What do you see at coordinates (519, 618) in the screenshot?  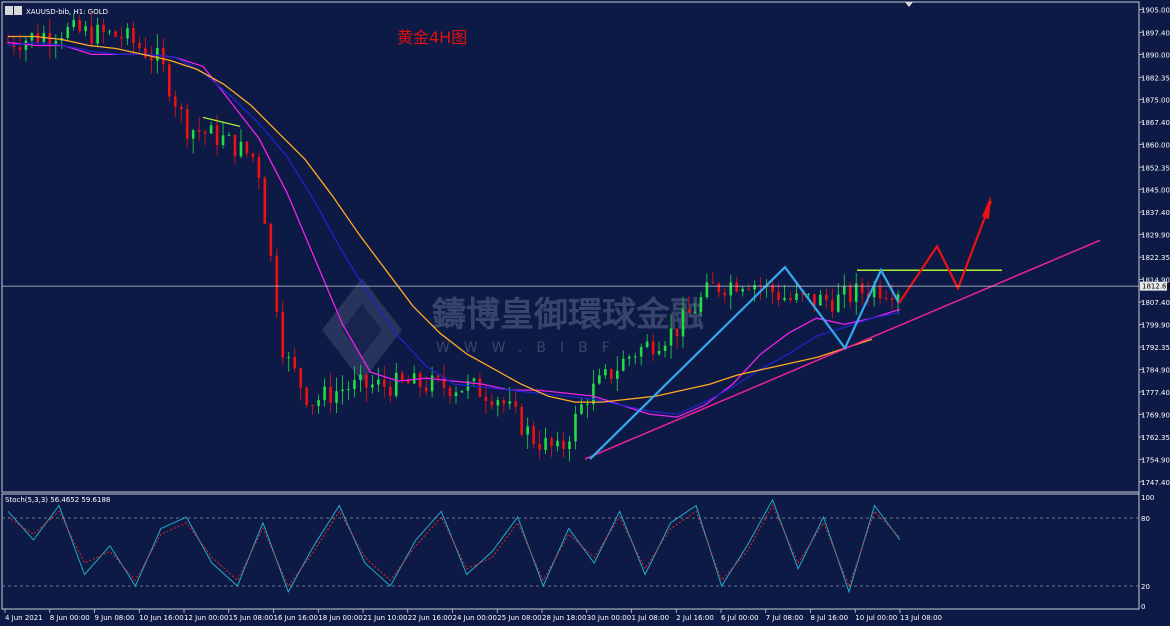 I see `time-tick-label: 25 Jun 08:00` at bounding box center [519, 618].